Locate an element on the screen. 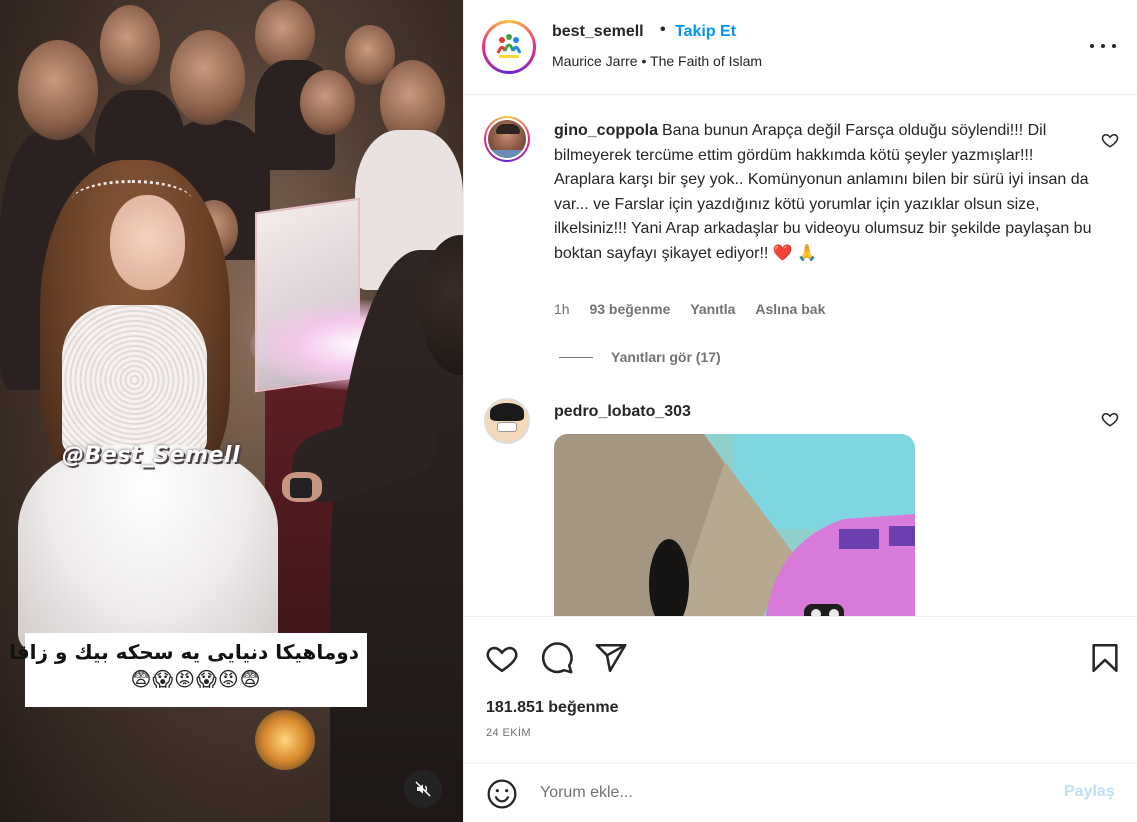  more-options-button is located at coordinates (1103, 46).